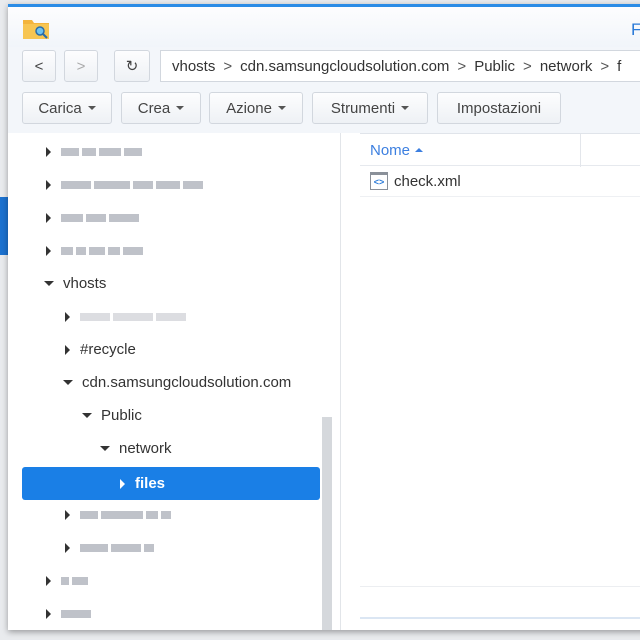  What do you see at coordinates (171, 283) in the screenshot?
I see `tree-item-vhosts: vhosts` at bounding box center [171, 283].